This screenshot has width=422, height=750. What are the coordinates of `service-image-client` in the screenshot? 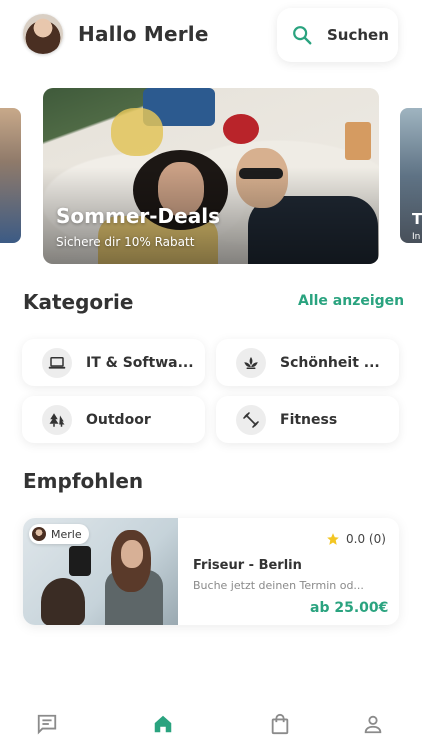 It's located at (63, 601).